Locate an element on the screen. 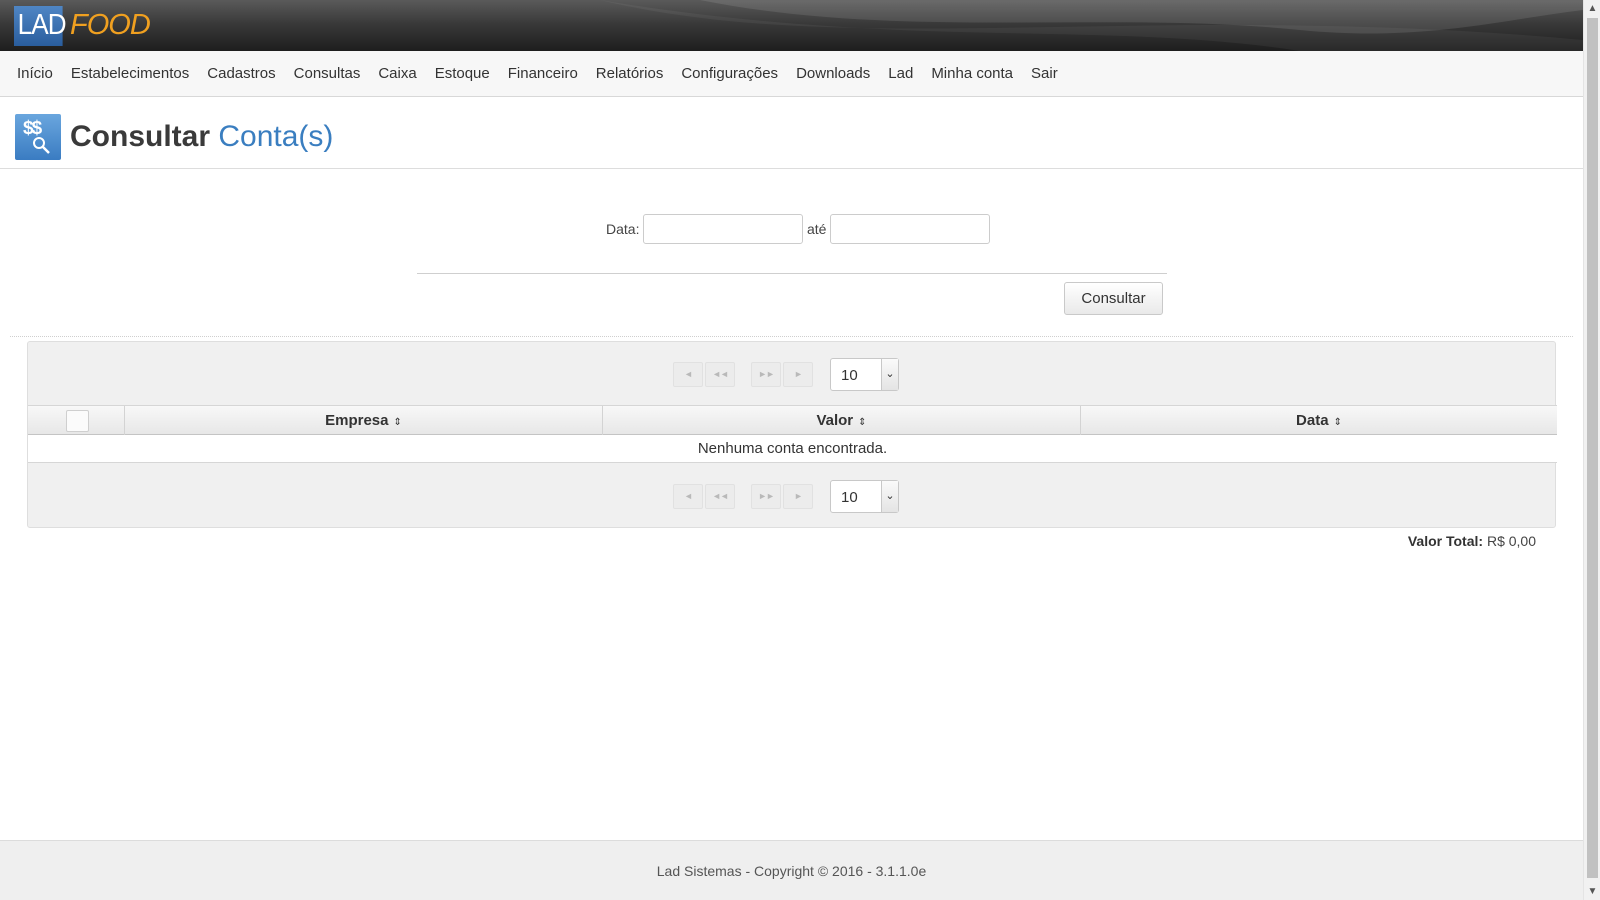 This screenshot has width=1600, height=900. column-header-label: Data is located at coordinates (1312, 420).